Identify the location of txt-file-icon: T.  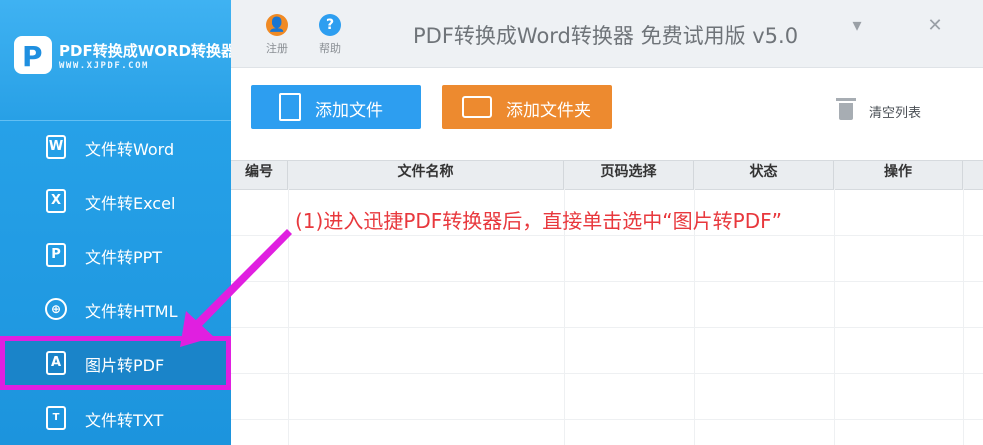
(56, 418).